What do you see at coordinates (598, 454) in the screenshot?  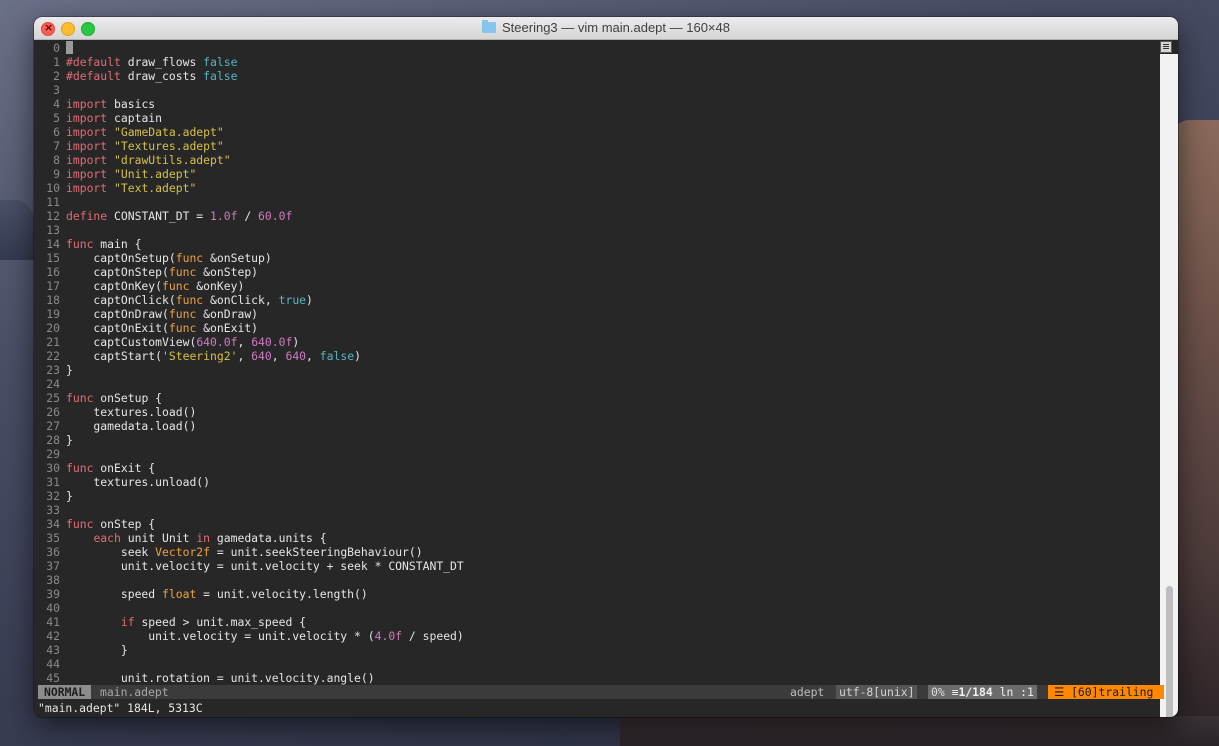 I see `code-line: 29` at bounding box center [598, 454].